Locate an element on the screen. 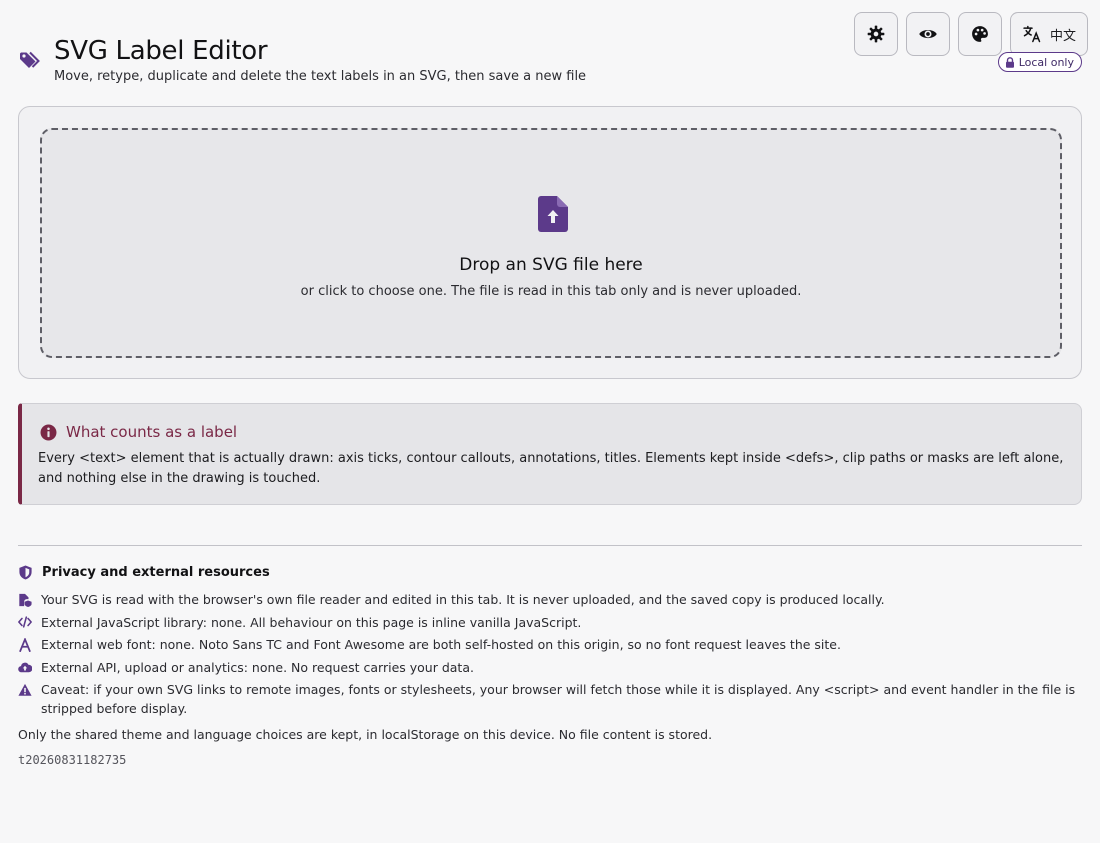  dropzone-title: Drop an SVG file here is located at coordinates (551, 265).